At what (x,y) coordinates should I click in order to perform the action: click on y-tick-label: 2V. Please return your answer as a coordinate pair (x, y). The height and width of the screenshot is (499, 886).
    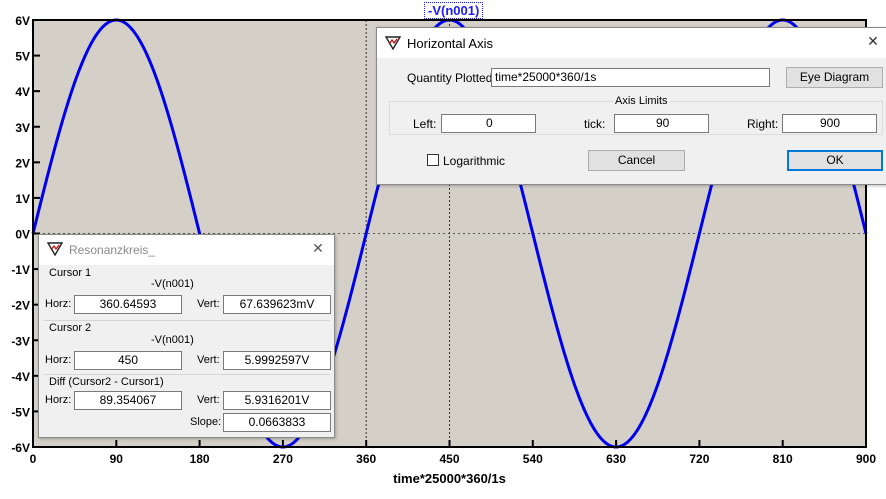
    Looking at the image, I should click on (22, 163).